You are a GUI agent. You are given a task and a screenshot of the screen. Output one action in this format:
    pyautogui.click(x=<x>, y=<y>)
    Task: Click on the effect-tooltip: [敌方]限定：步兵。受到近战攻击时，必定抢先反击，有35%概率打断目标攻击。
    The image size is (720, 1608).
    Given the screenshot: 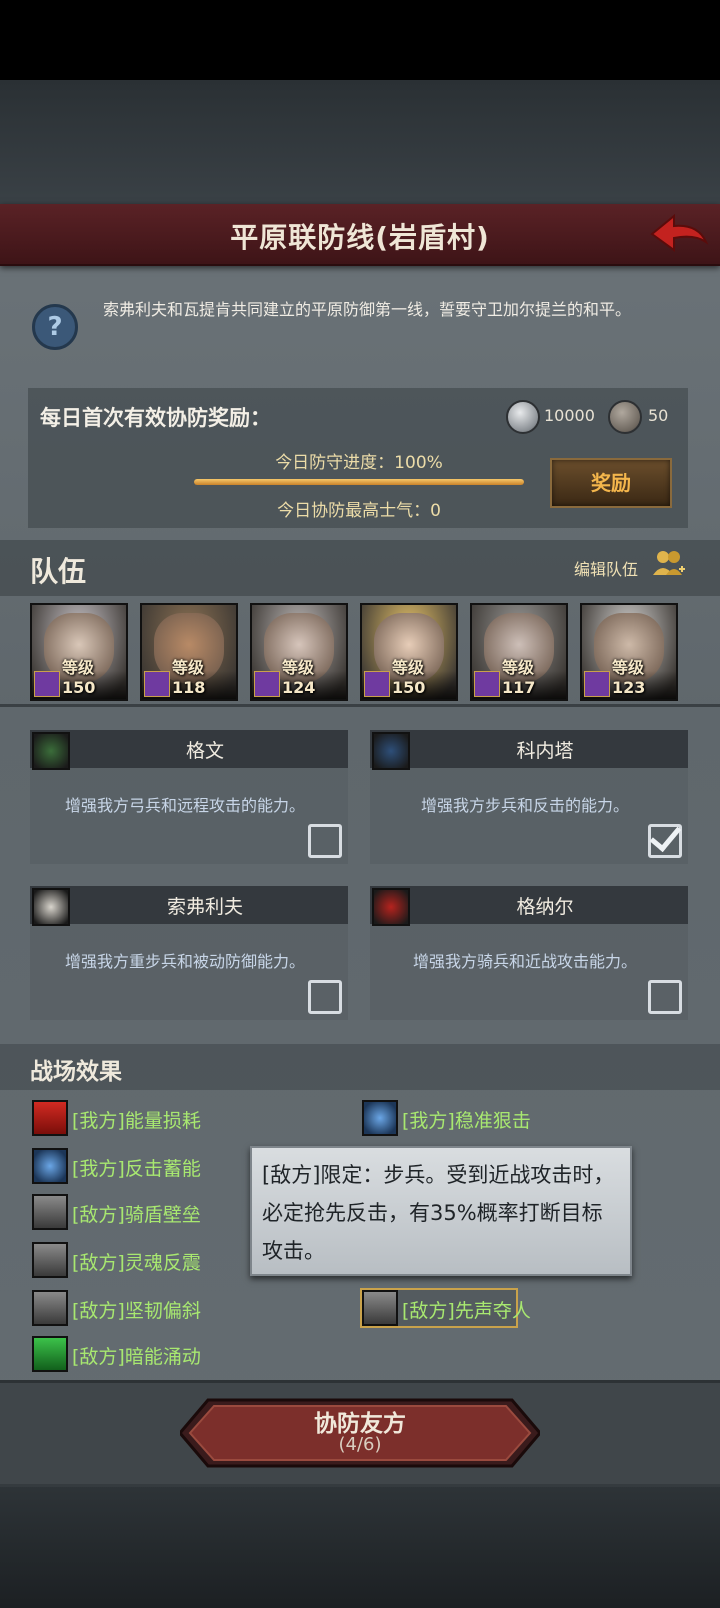 What is the action you would take?
    pyautogui.click(x=441, y=1211)
    